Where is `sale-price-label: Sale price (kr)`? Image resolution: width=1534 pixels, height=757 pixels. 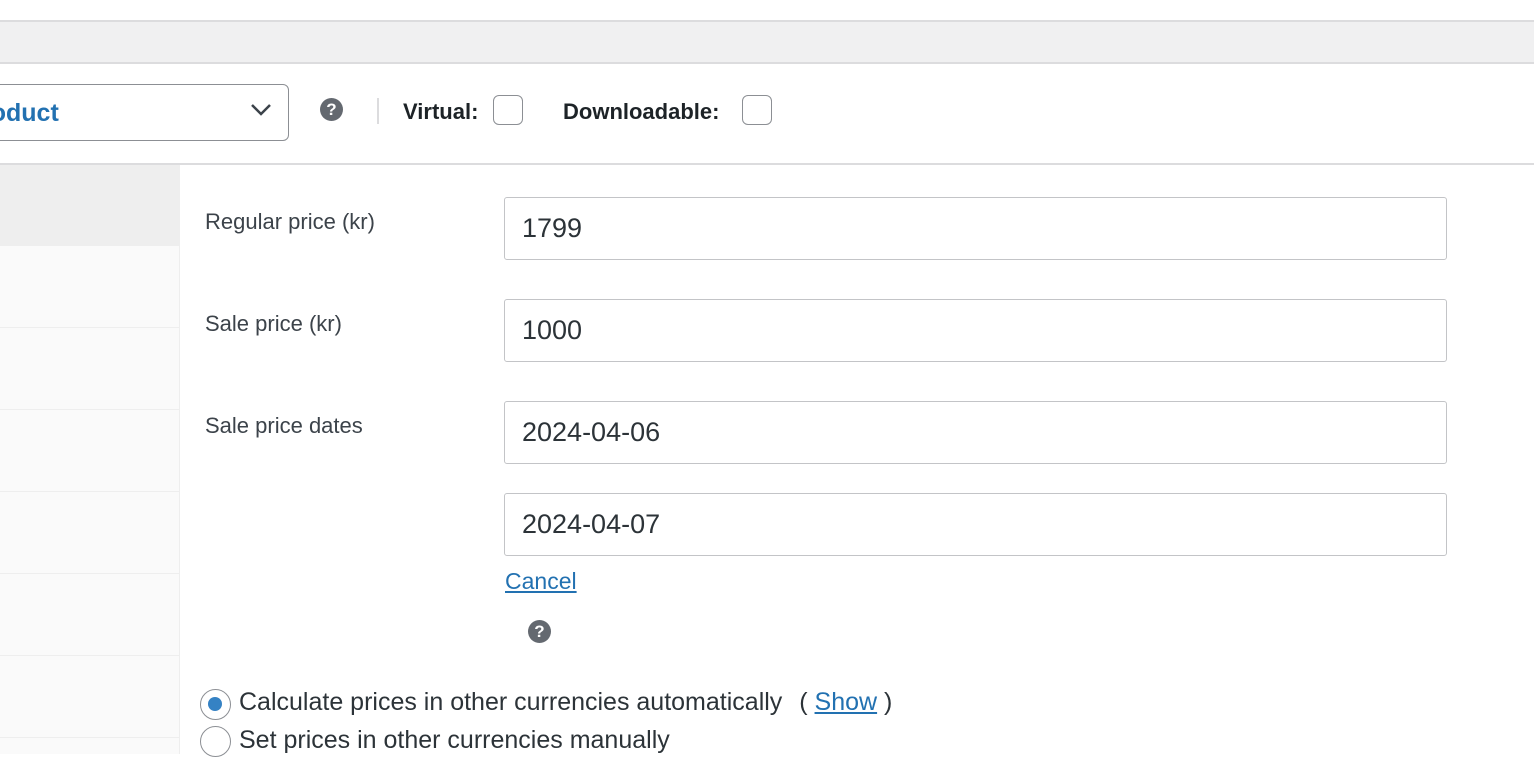 sale-price-label: Sale price (kr) is located at coordinates (273, 323).